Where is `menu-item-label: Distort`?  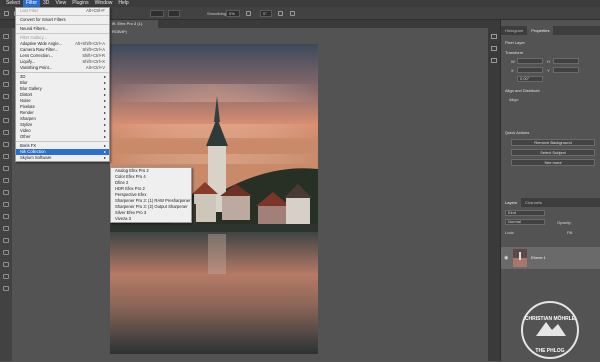 menu-item-label: Distort is located at coordinates (26, 94).